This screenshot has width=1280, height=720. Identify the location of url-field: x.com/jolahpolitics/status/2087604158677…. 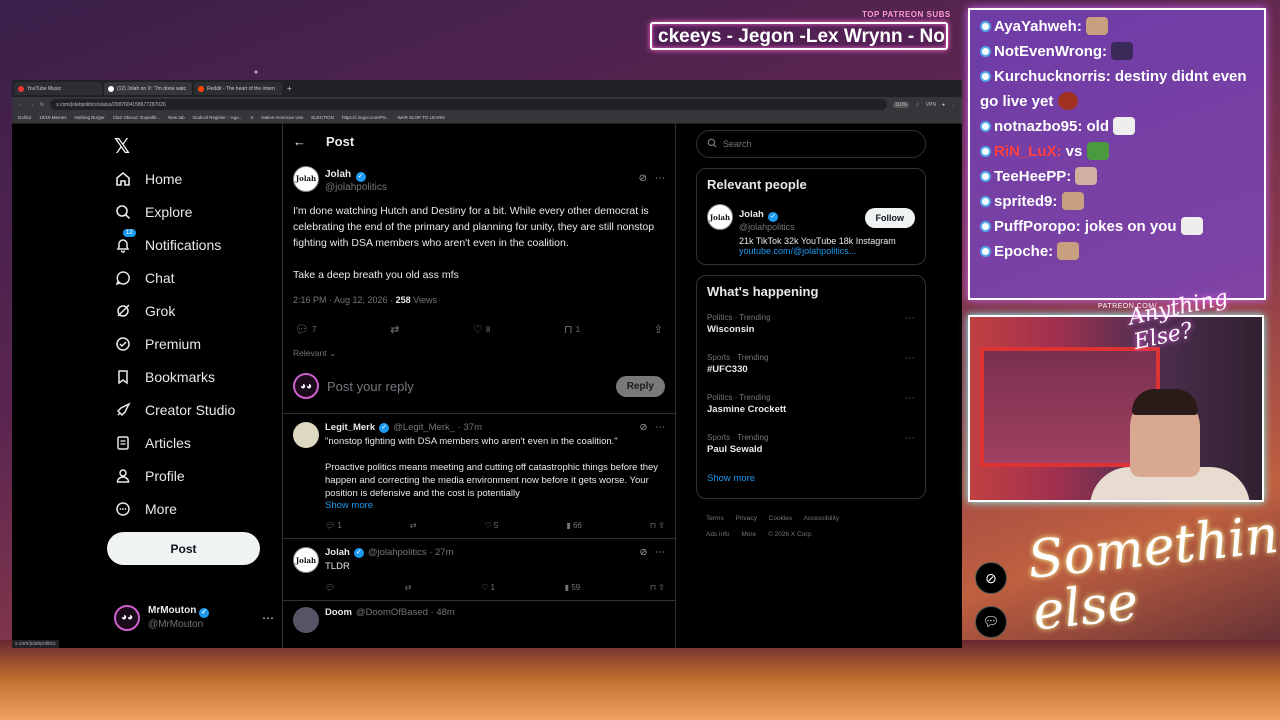
(468, 104).